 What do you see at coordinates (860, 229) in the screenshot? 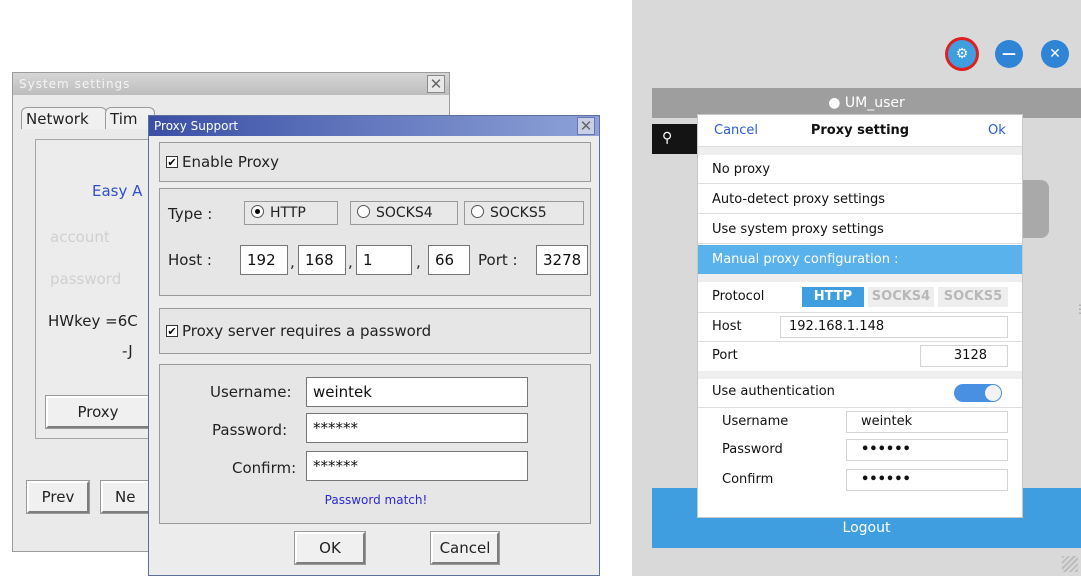
I see `option-system-proxy: Use system proxy settings` at bounding box center [860, 229].